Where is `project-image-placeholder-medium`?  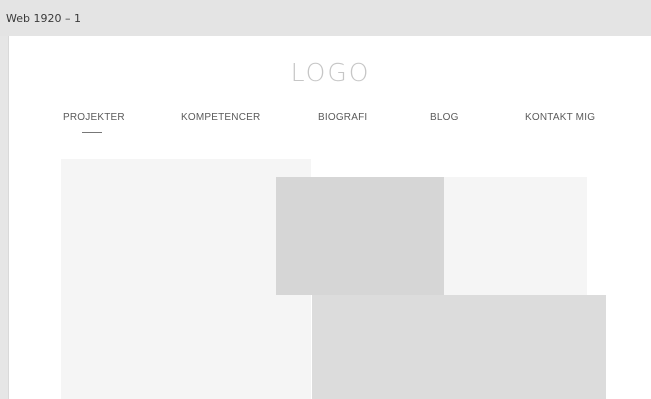
project-image-placeholder-medium is located at coordinates (360, 236).